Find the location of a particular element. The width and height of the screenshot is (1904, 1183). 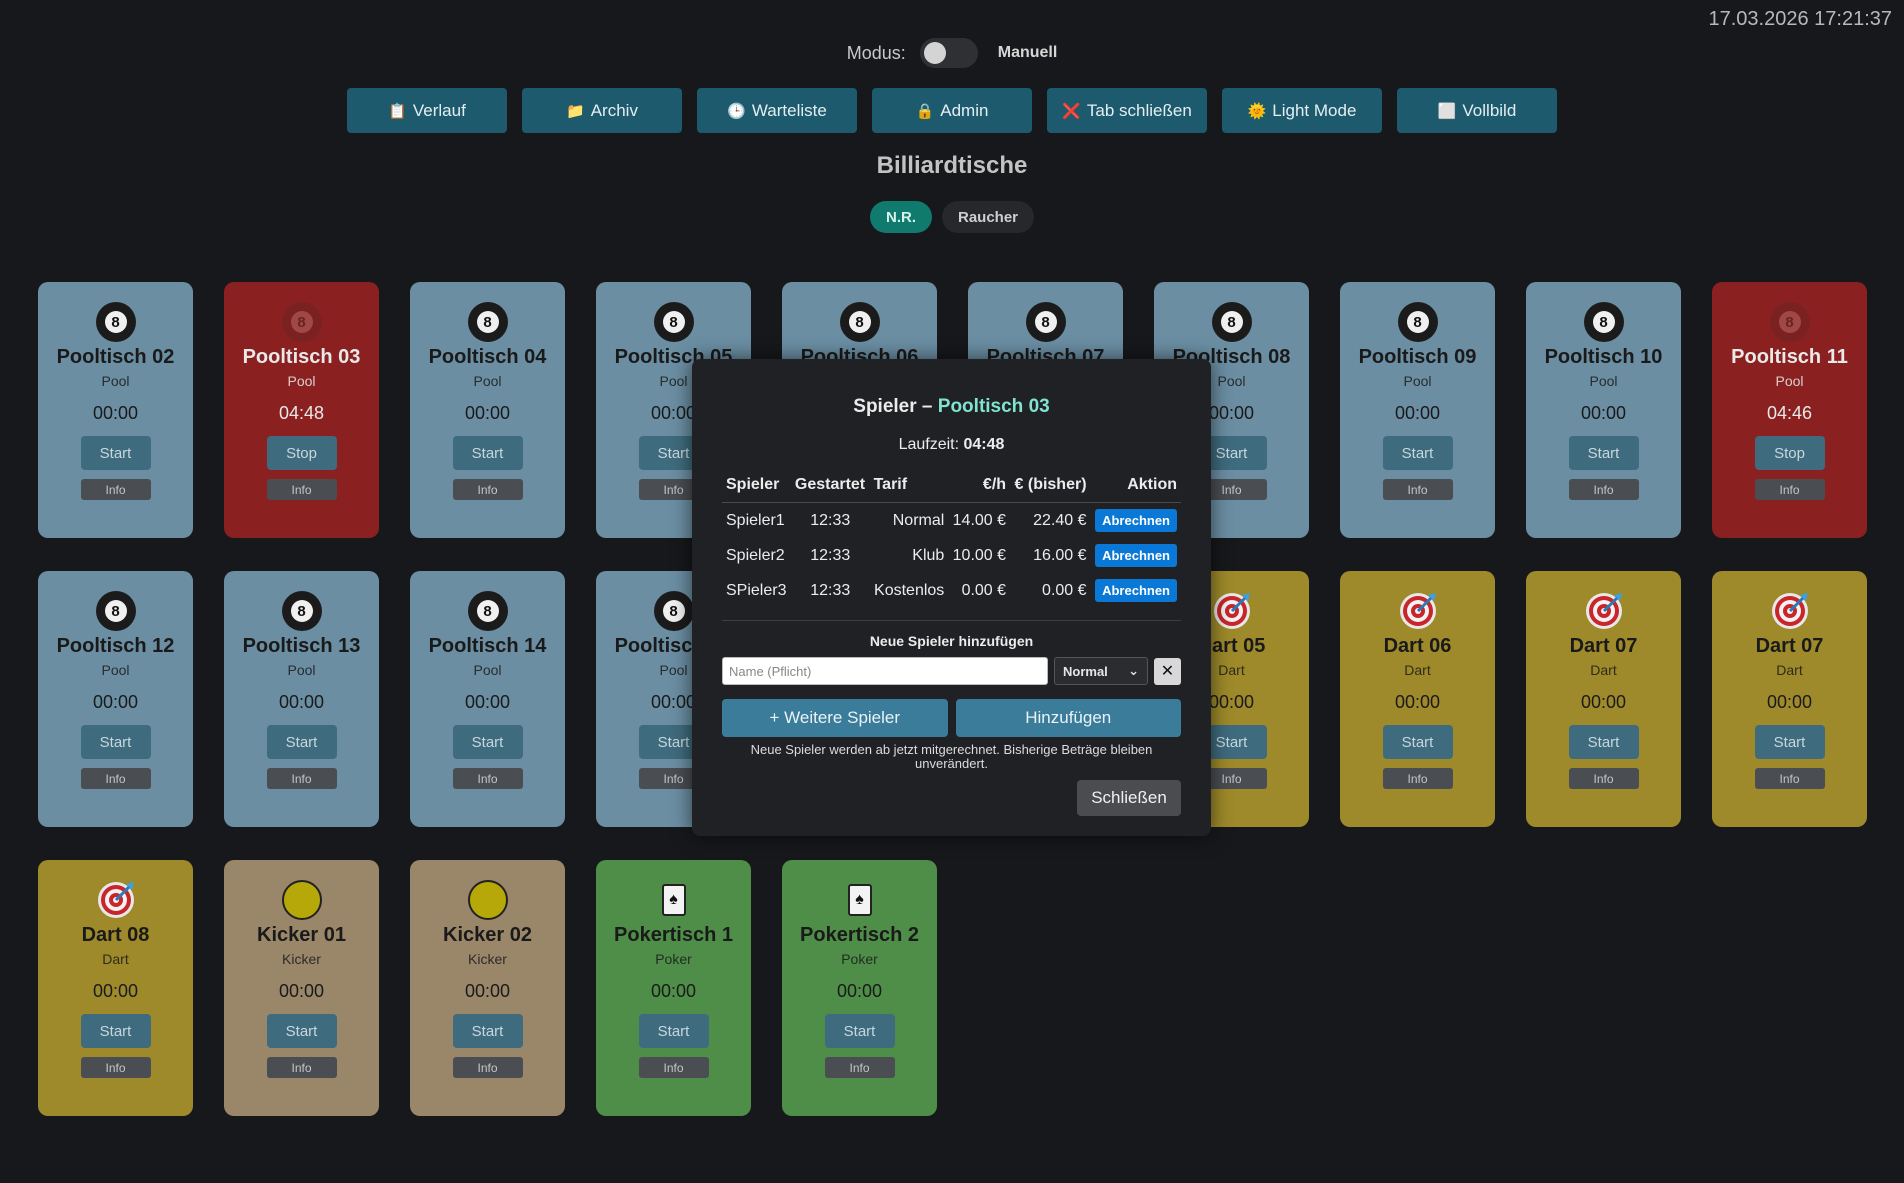

table-card: ♠ Pokertisch 2 Poker 00:00 Start Info is located at coordinates (859, 988).